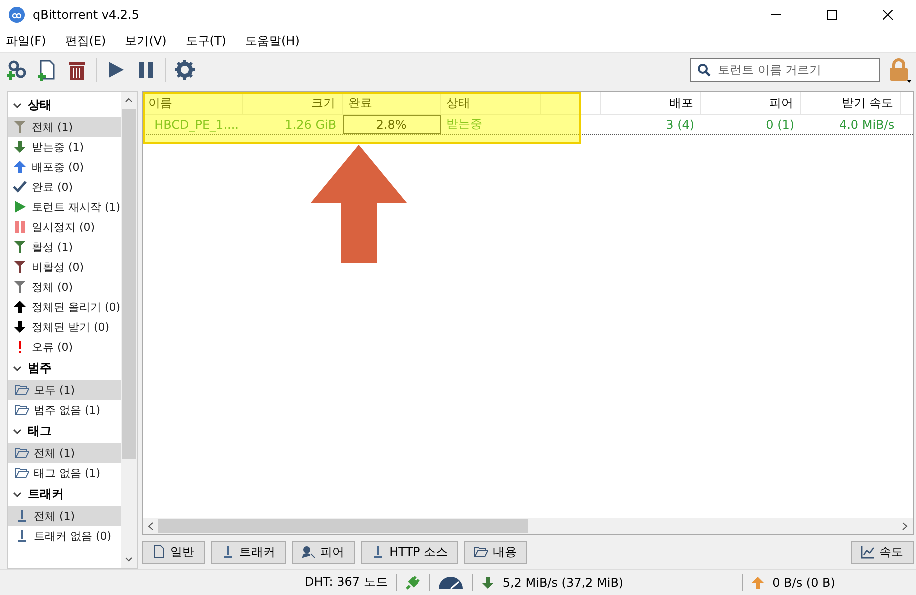 The height and width of the screenshot is (595, 916). I want to click on menu-item: 도구(T), so click(206, 41).